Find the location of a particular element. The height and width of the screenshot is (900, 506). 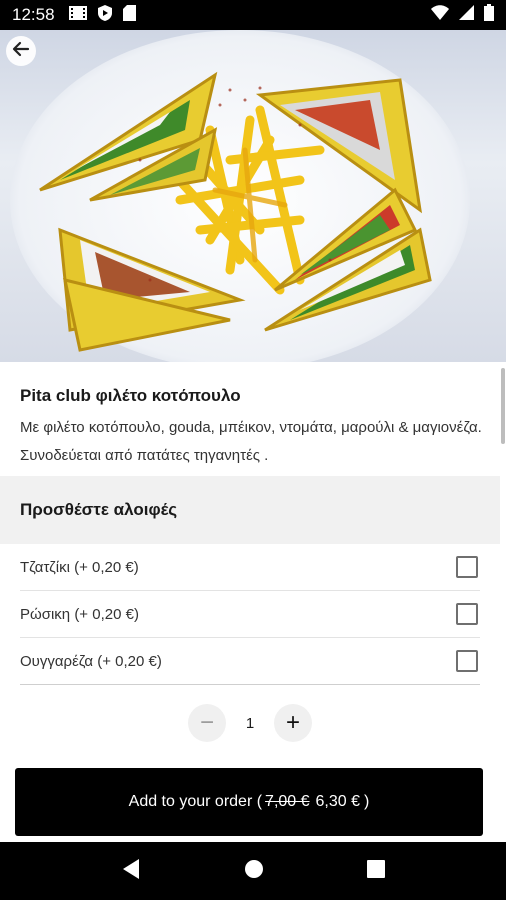

film-icon is located at coordinates (77, 15).